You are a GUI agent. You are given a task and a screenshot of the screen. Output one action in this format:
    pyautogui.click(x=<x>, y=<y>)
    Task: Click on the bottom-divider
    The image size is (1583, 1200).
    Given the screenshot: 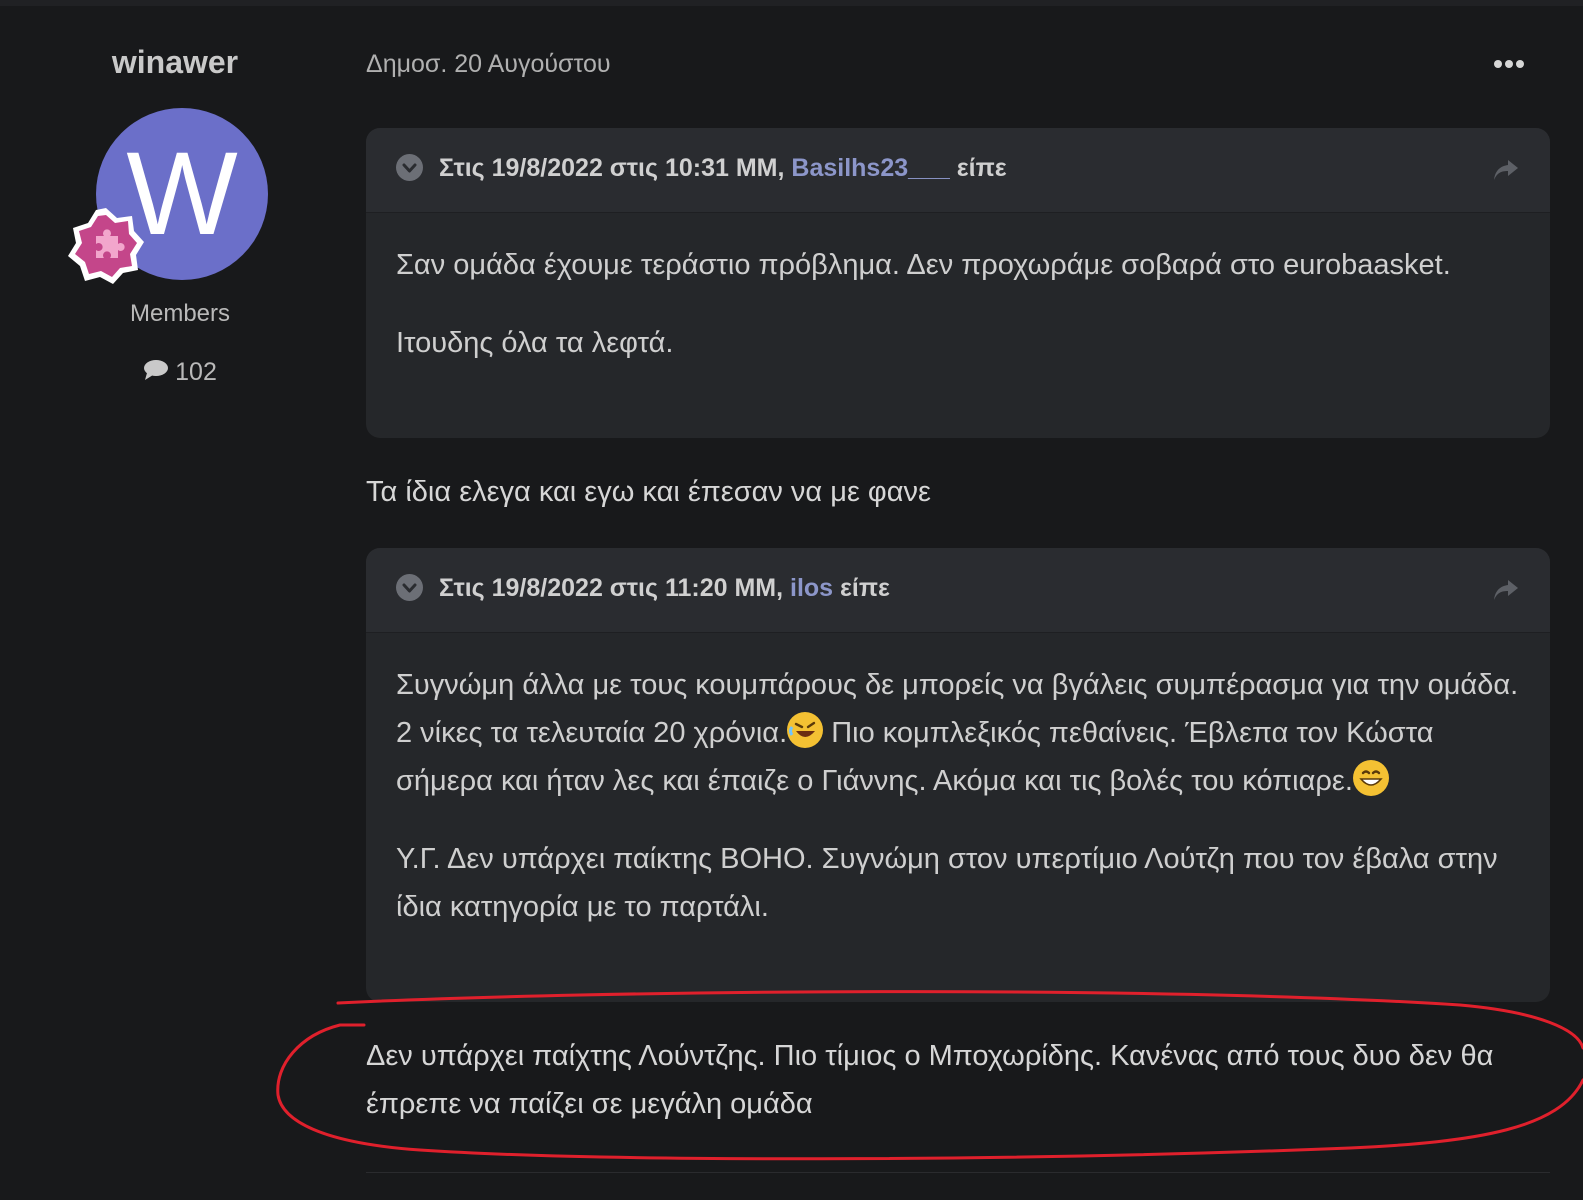 What is the action you would take?
    pyautogui.click(x=958, y=1172)
    